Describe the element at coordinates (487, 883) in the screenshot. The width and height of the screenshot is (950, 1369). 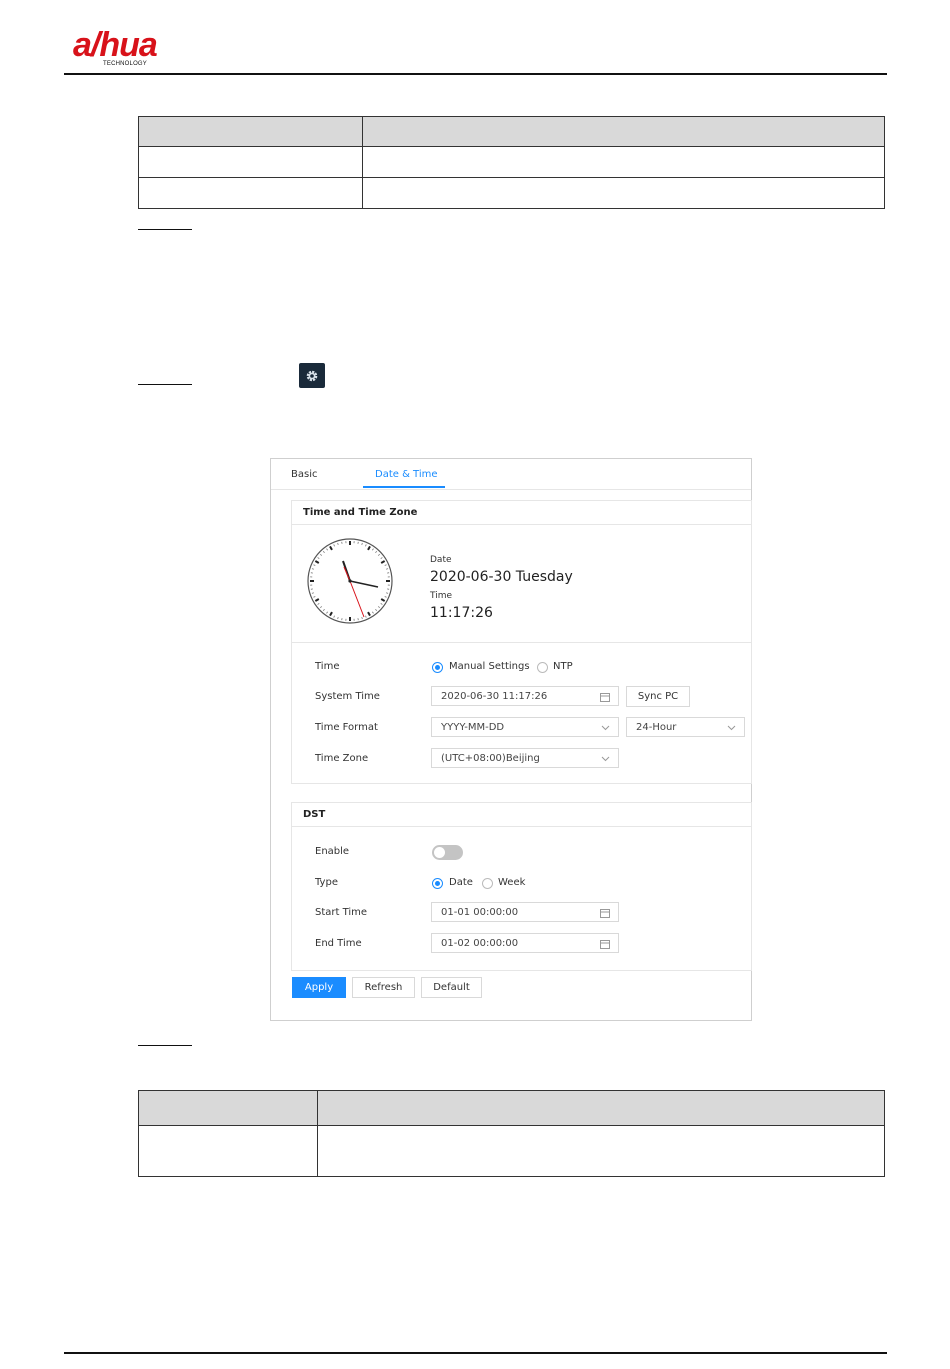
I see `radio-week` at that location.